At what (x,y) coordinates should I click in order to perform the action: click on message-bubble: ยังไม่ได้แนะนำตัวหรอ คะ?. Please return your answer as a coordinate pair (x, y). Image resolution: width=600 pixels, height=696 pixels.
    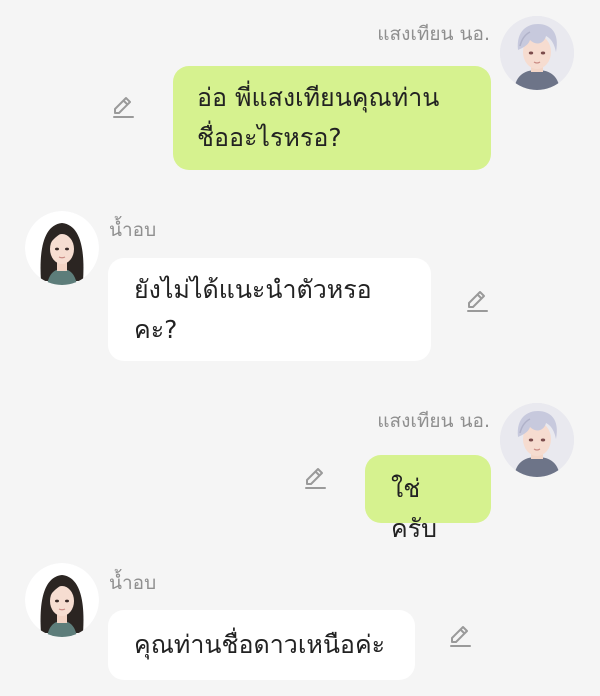
    Looking at the image, I should click on (269, 309).